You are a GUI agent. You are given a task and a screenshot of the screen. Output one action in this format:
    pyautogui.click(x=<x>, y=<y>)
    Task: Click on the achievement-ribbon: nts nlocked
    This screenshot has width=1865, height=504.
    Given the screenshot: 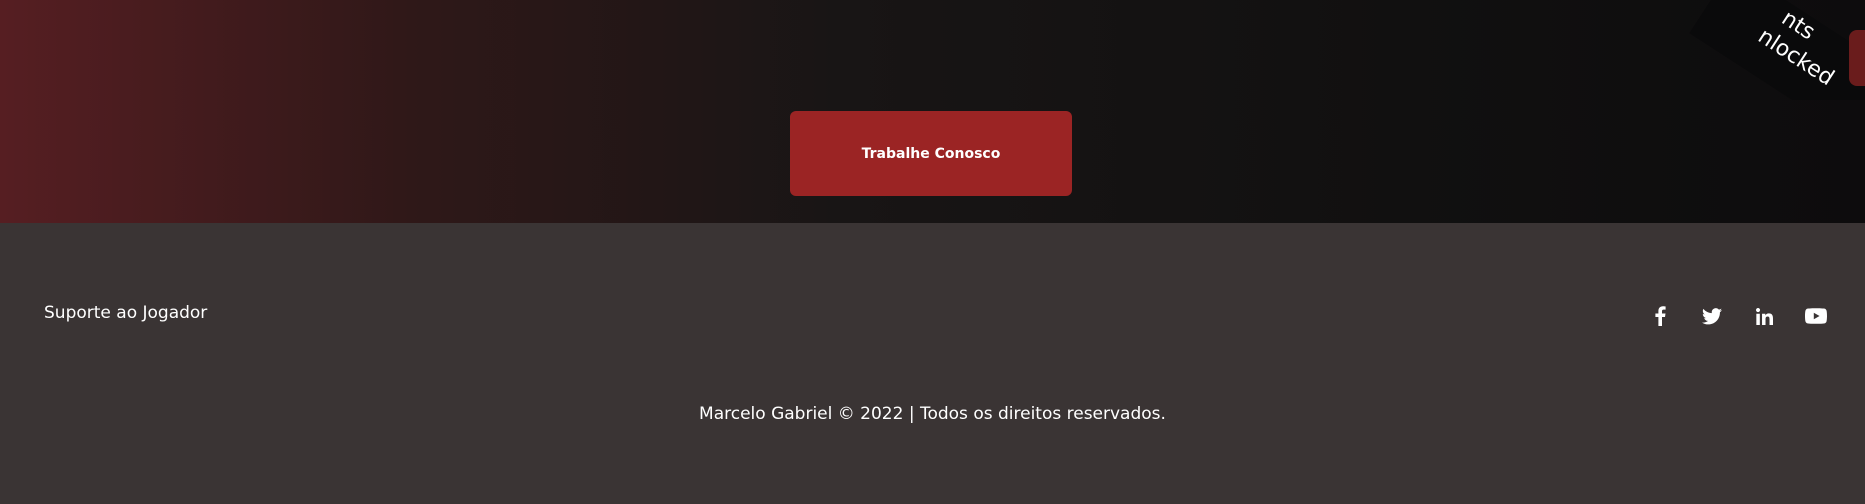 What is the action you would take?
    pyautogui.click(x=1765, y=50)
    